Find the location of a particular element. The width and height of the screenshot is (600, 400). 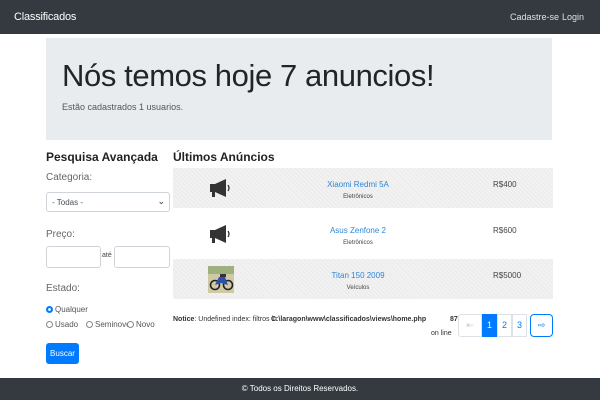

ad-price: R$600 is located at coordinates (505, 230).